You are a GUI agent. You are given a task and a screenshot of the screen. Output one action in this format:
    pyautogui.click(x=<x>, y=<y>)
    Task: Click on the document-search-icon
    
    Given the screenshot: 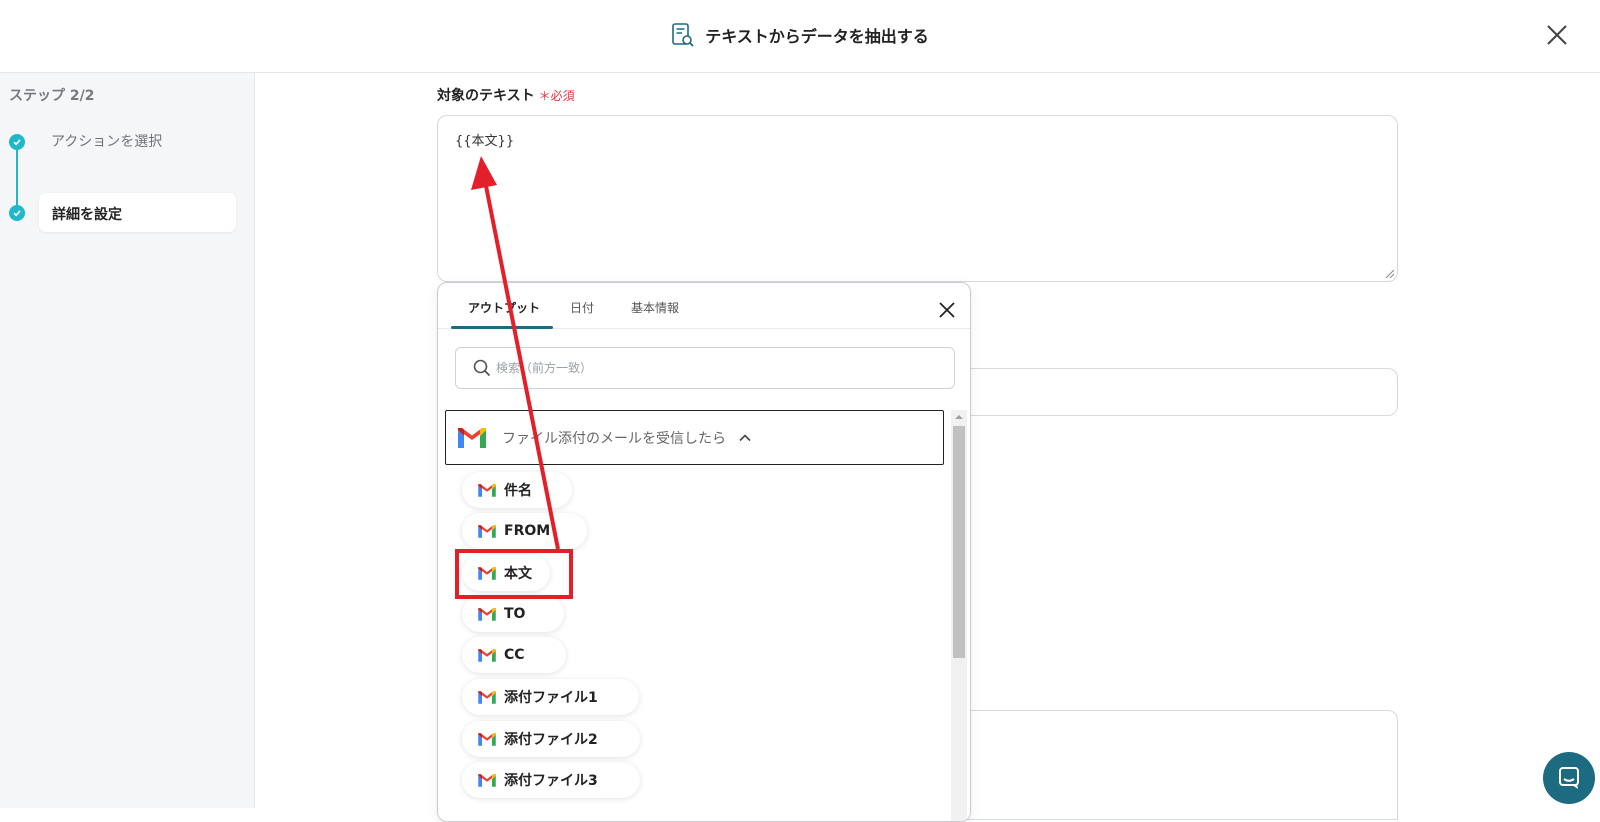 What is the action you would take?
    pyautogui.click(x=683, y=35)
    